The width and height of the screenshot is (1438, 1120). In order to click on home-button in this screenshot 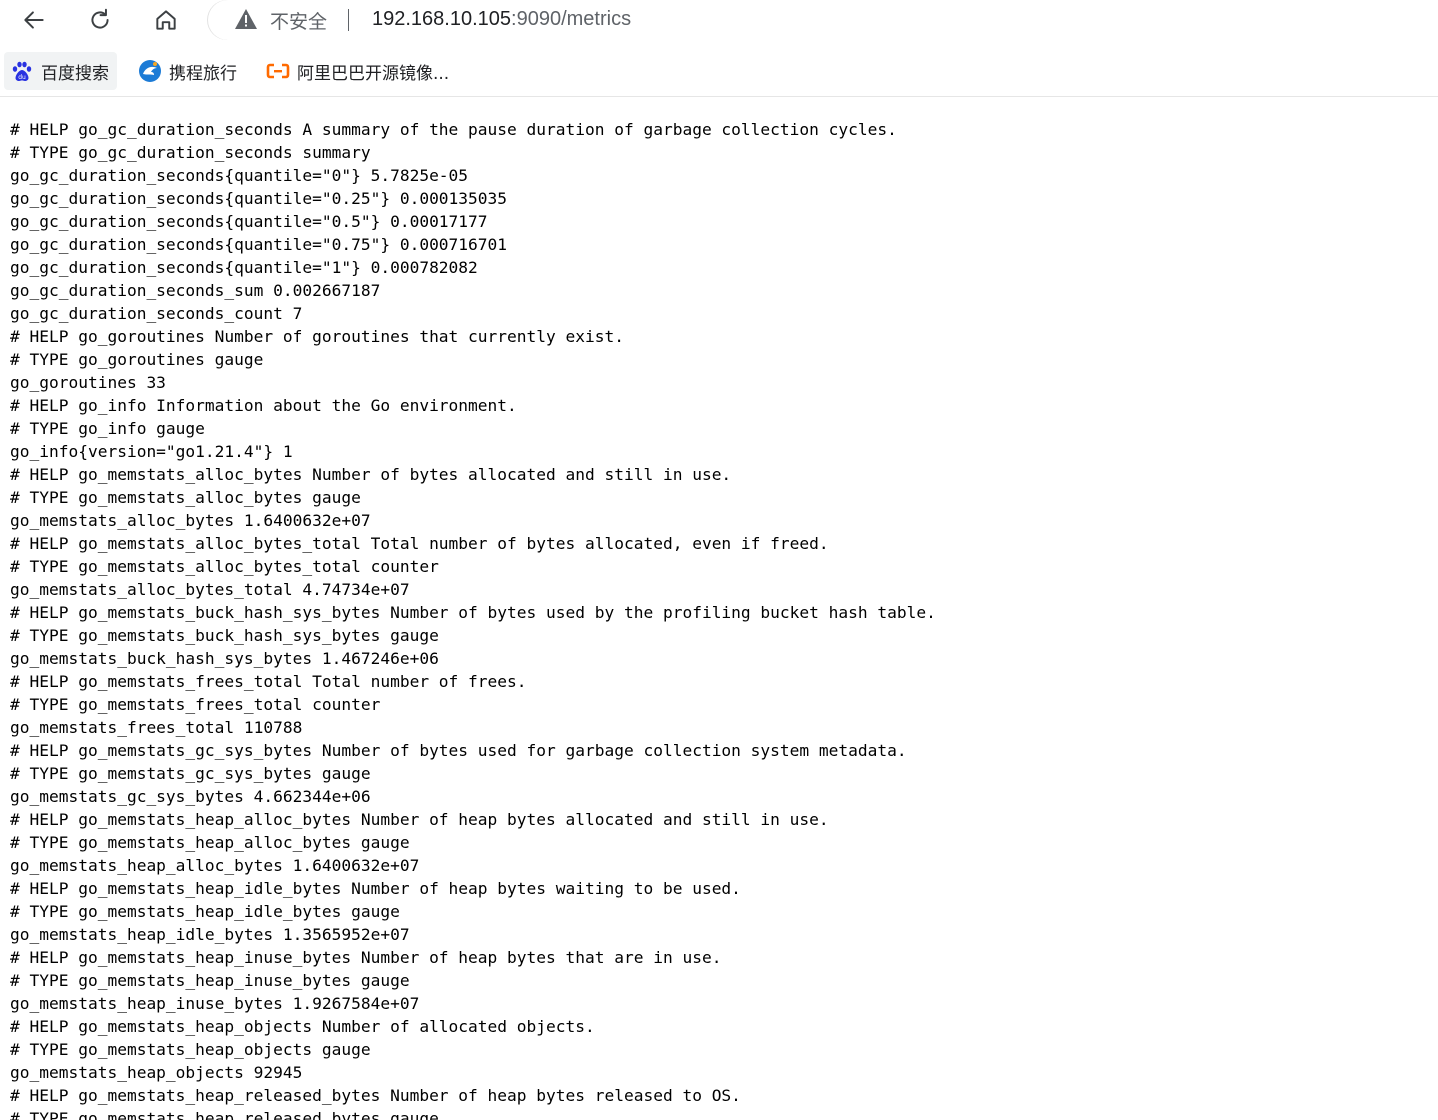, I will do `click(166, 20)`.